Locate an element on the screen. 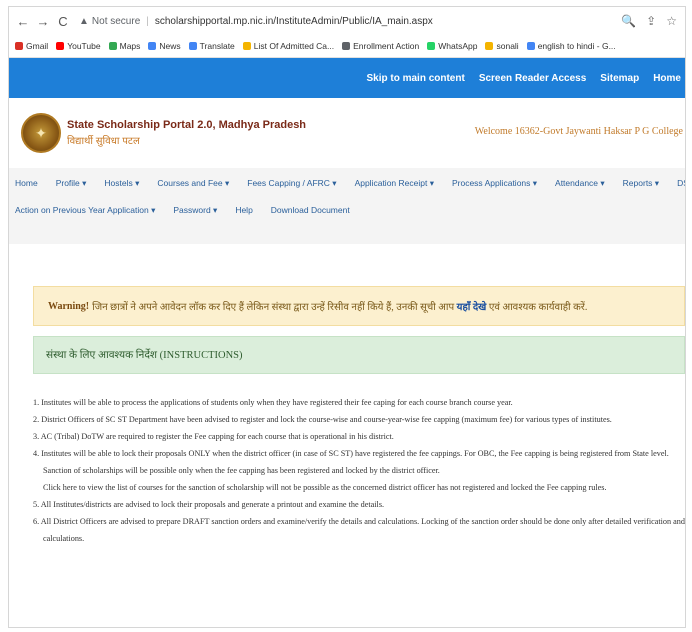 The width and height of the screenshot is (692, 632). bookmark-label: YouTube is located at coordinates (84, 46).